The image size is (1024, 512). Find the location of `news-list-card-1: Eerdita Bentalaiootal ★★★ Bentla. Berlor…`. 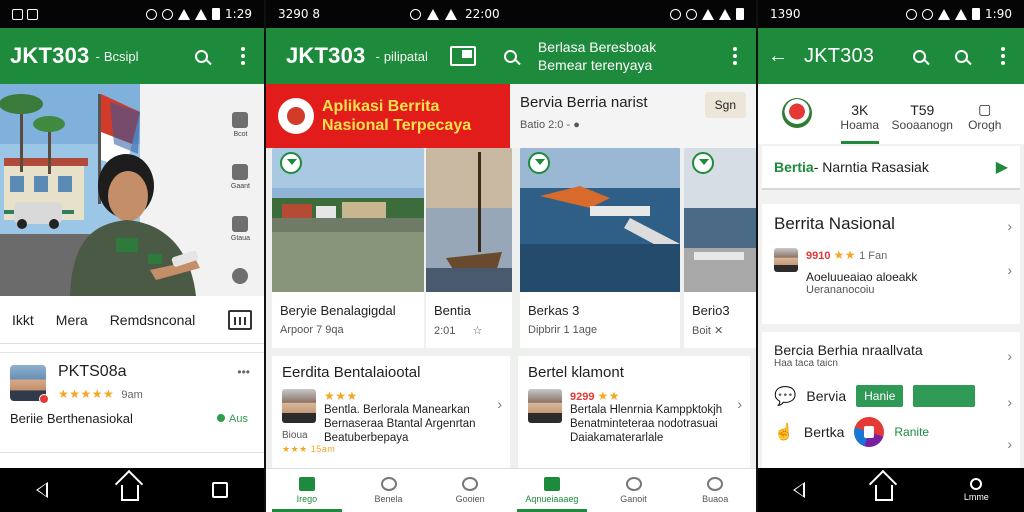

news-list-card-1: Eerdita Bentalaiootal ★★★ Bentla. Berlor… is located at coordinates (391, 412).